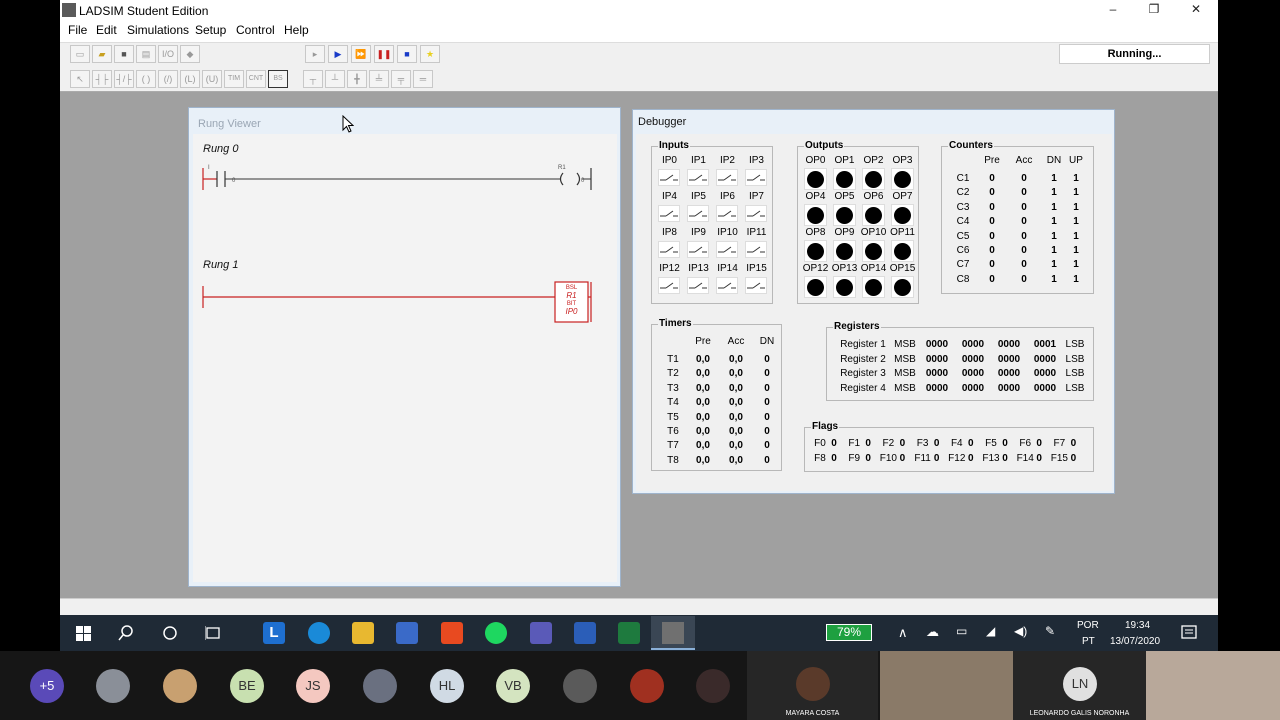 This screenshot has width=1280, height=720. What do you see at coordinates (541, 633) in the screenshot?
I see `teams-icon` at bounding box center [541, 633].